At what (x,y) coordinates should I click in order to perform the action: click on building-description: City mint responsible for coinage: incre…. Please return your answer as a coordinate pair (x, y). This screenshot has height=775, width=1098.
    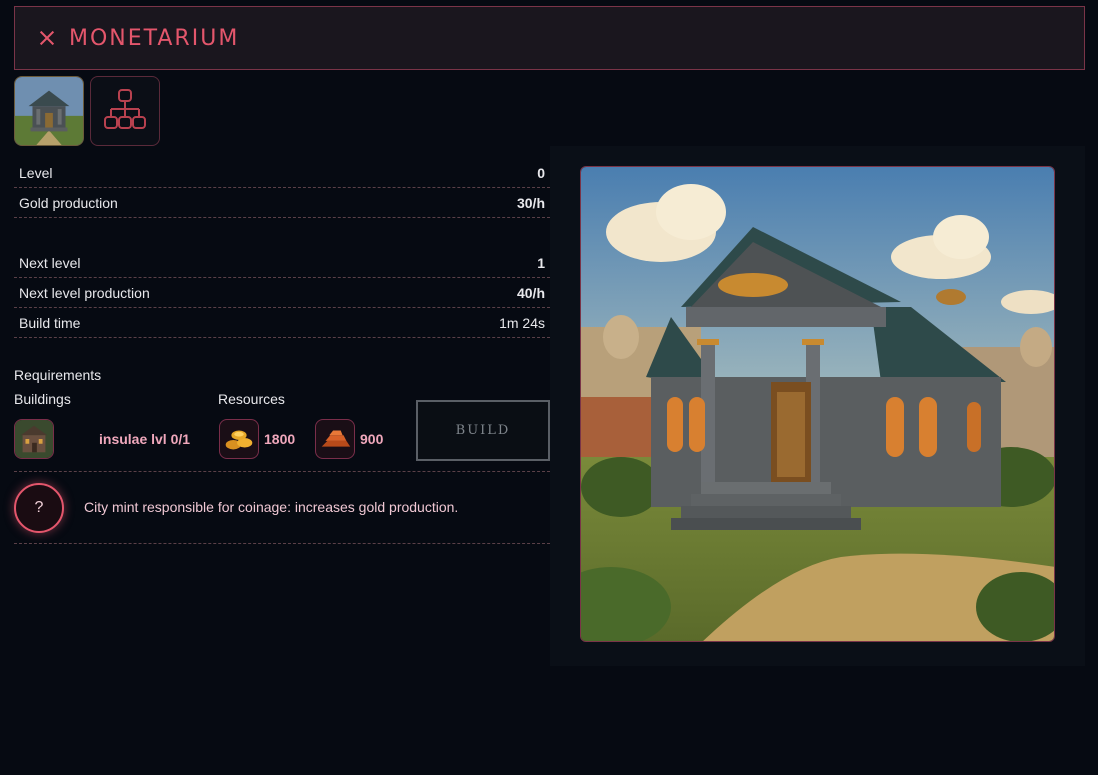
    Looking at the image, I should click on (271, 507).